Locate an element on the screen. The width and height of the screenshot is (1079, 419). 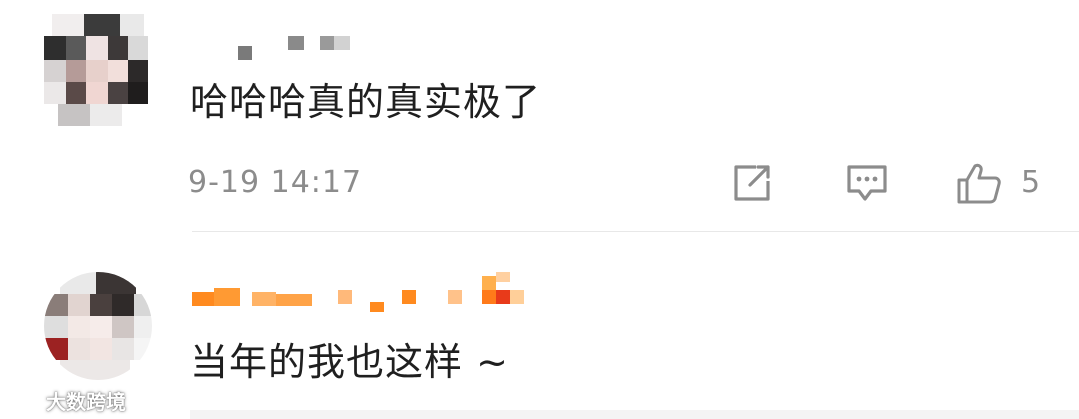
comment-text: 当年的我也这样 ~ is located at coordinates (349, 362).